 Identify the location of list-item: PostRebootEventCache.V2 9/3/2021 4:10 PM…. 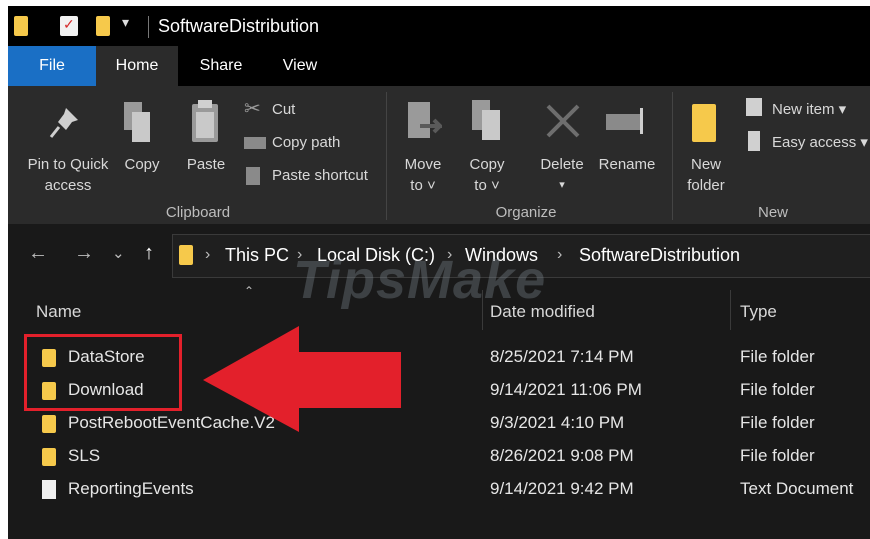
(439, 424).